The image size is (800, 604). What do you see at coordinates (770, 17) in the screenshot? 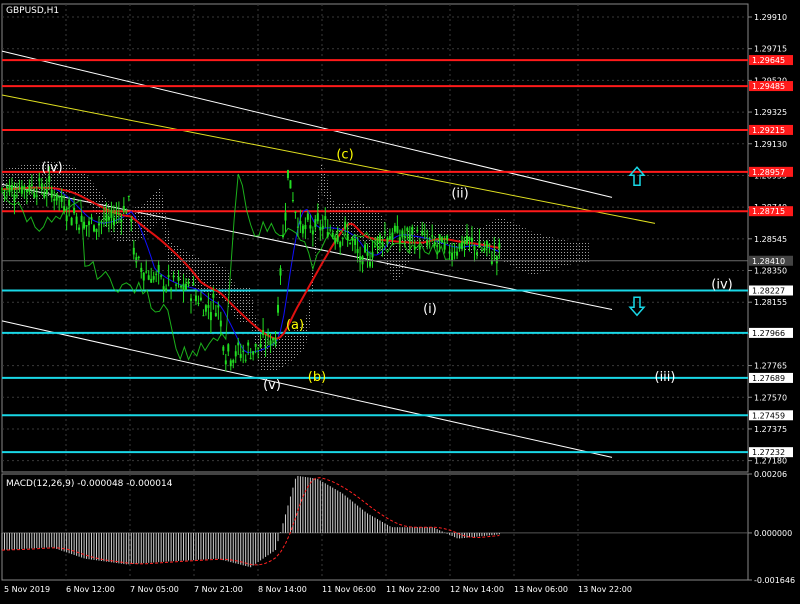
I see `price-axis-tick-label: 1.29910` at bounding box center [770, 17].